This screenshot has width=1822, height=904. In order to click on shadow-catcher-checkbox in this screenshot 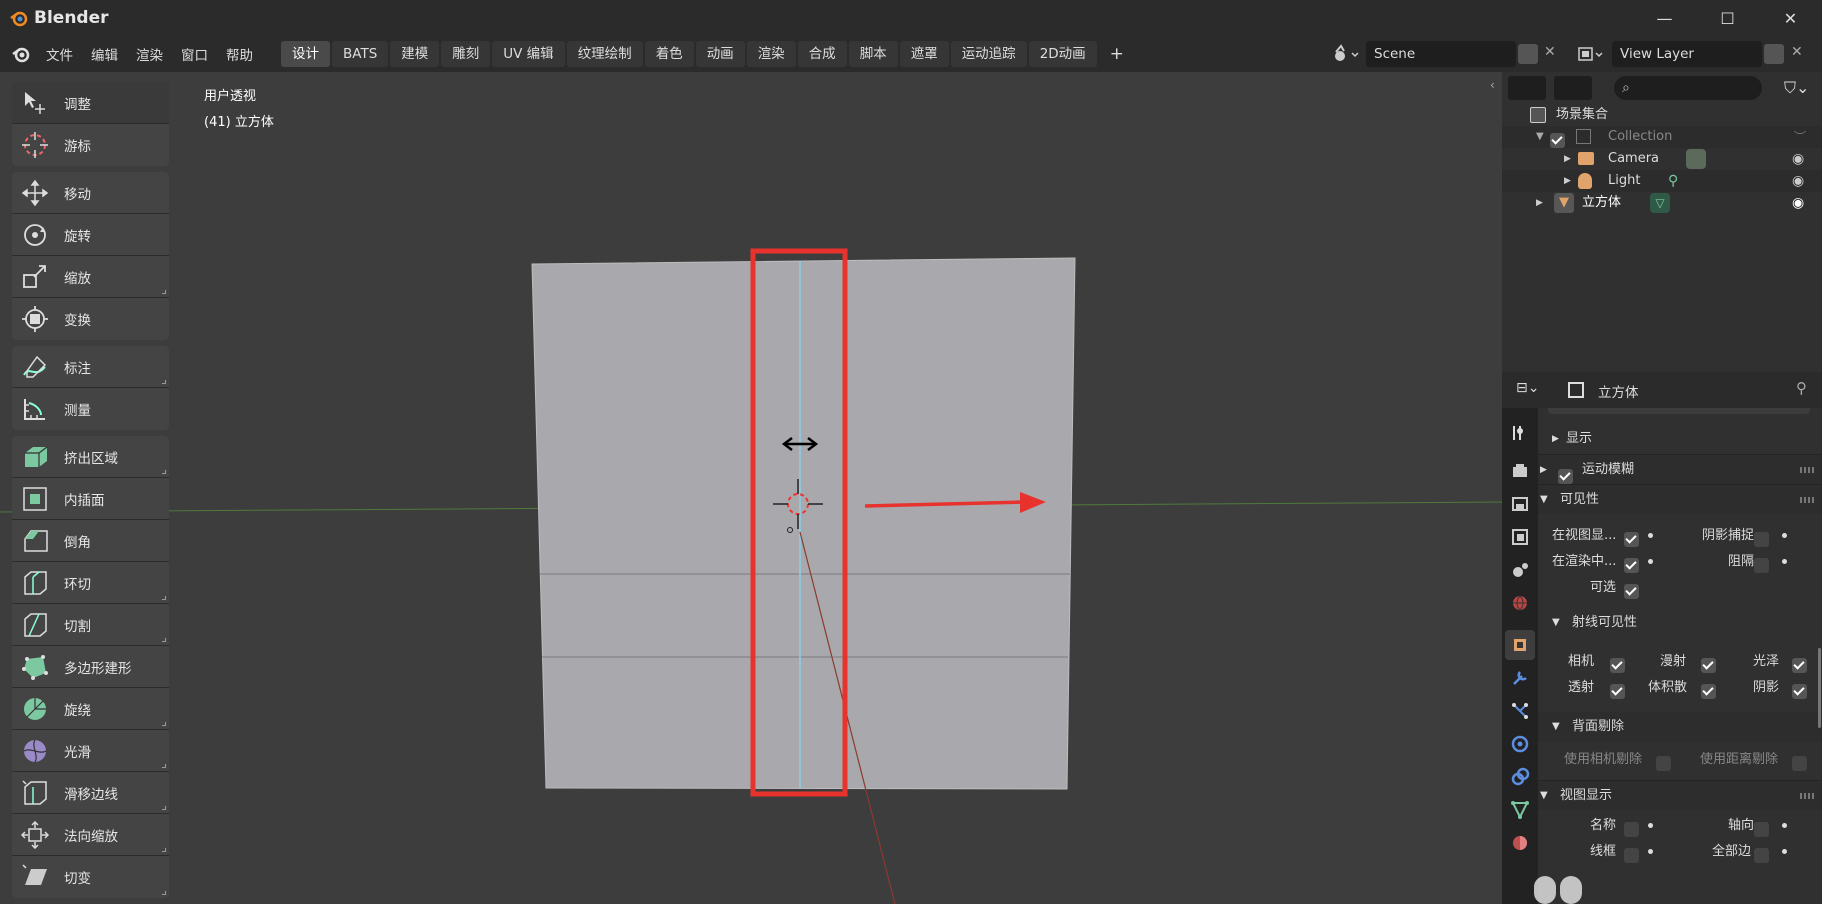, I will do `click(1761, 539)`.